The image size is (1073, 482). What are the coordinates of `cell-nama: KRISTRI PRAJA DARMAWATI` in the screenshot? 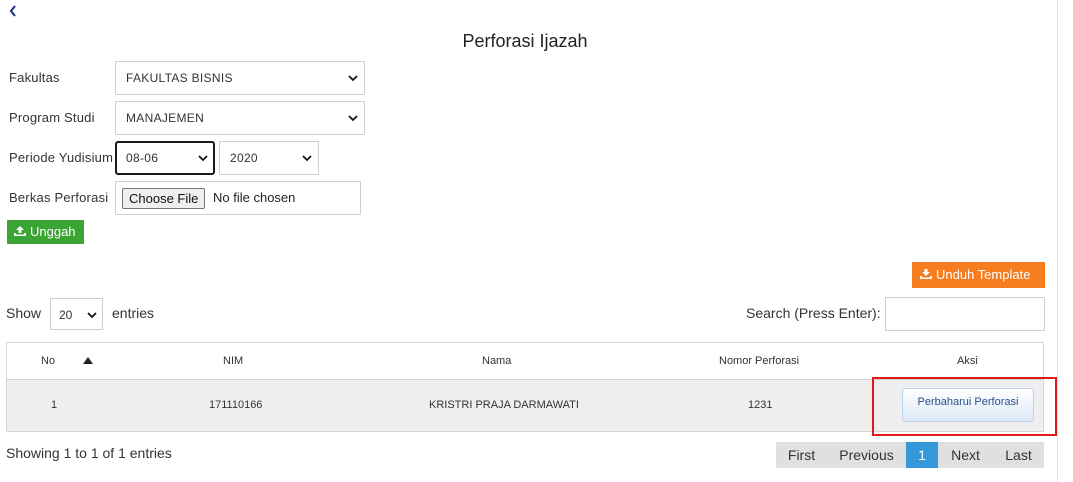 It's located at (504, 405).